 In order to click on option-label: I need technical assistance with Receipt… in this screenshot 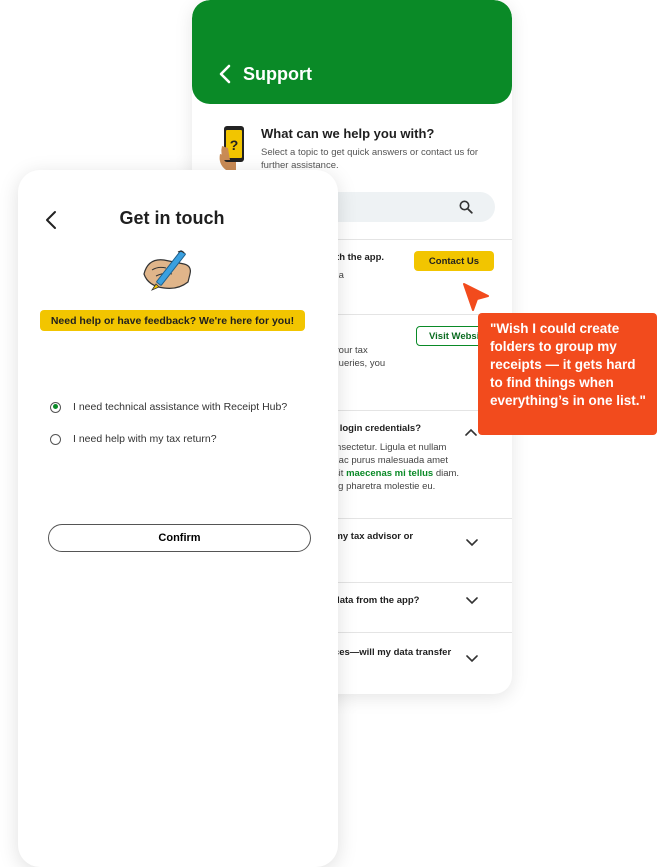, I will do `click(180, 407)`.